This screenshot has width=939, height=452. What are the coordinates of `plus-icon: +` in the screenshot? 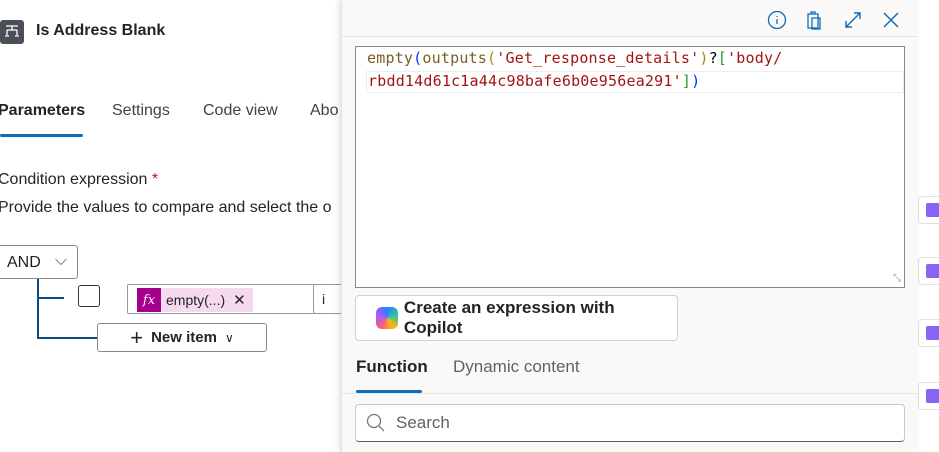 It's located at (137, 337).